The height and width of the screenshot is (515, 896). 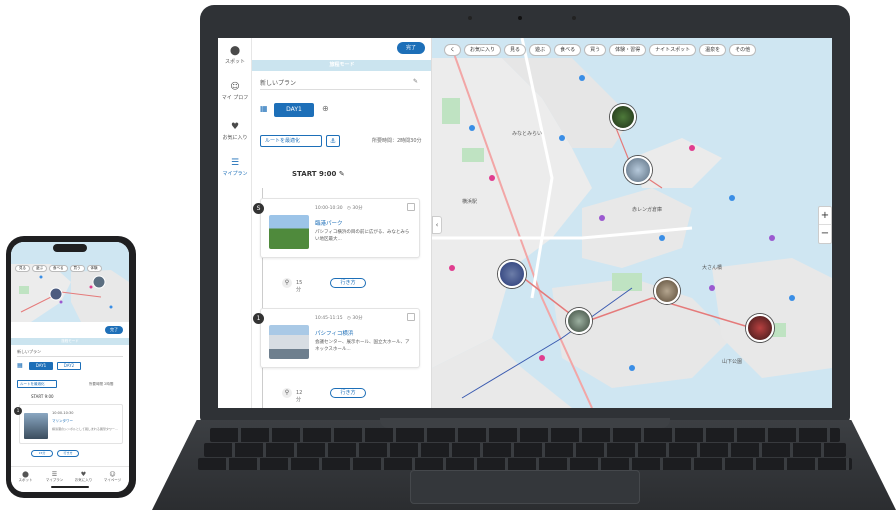 I want to click on chip-back: く, so click(x=453, y=50).